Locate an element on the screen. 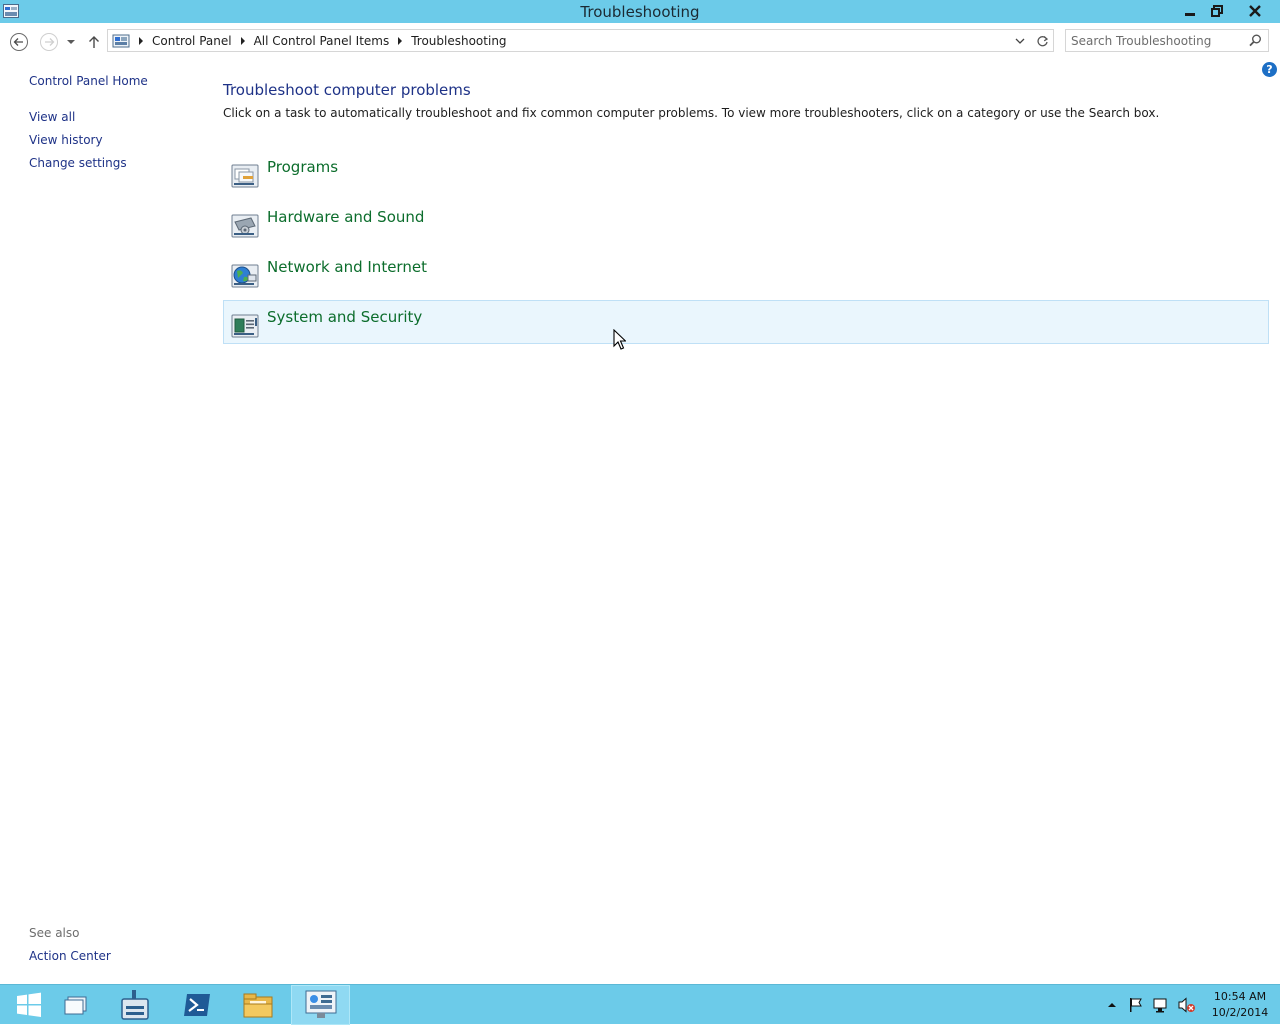 This screenshot has width=1280, height=1025. control-panel-location-icon is located at coordinates (121, 41).